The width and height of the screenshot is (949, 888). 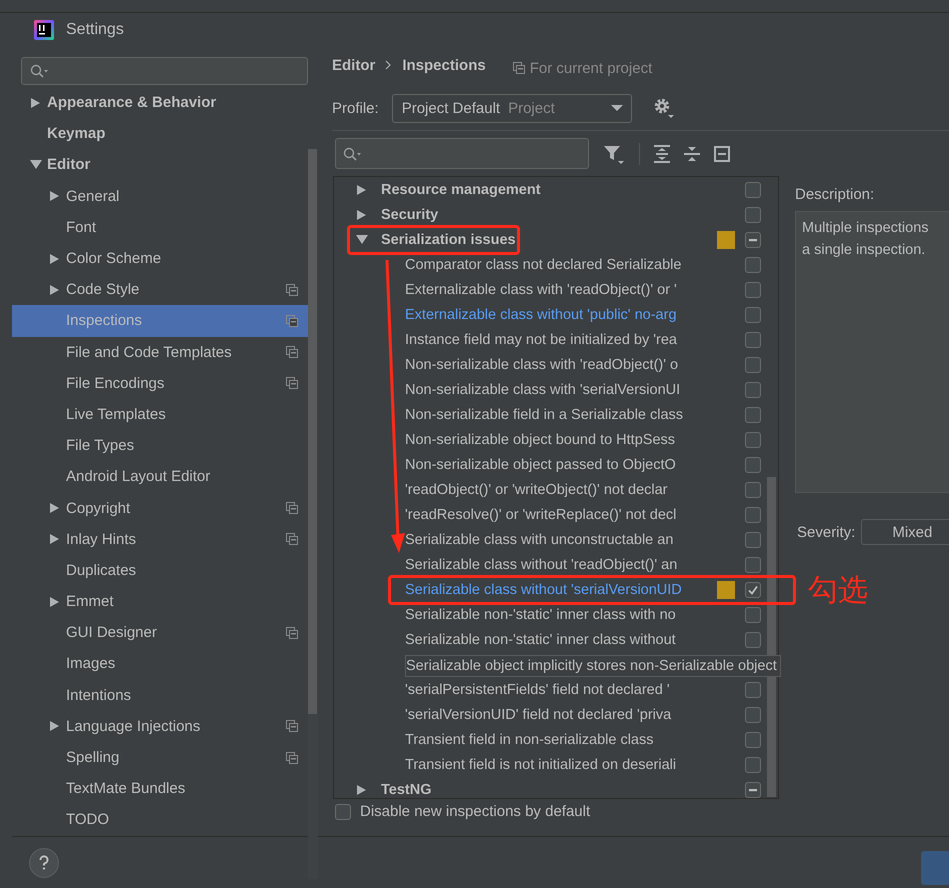 I want to click on settings-tree-item: Copyright, so click(x=160, y=508).